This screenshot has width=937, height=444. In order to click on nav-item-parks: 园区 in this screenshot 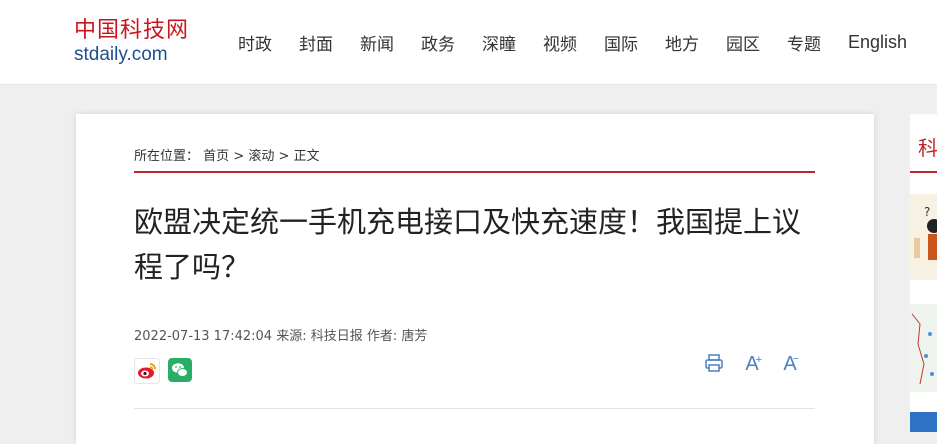, I will do `click(743, 42)`.